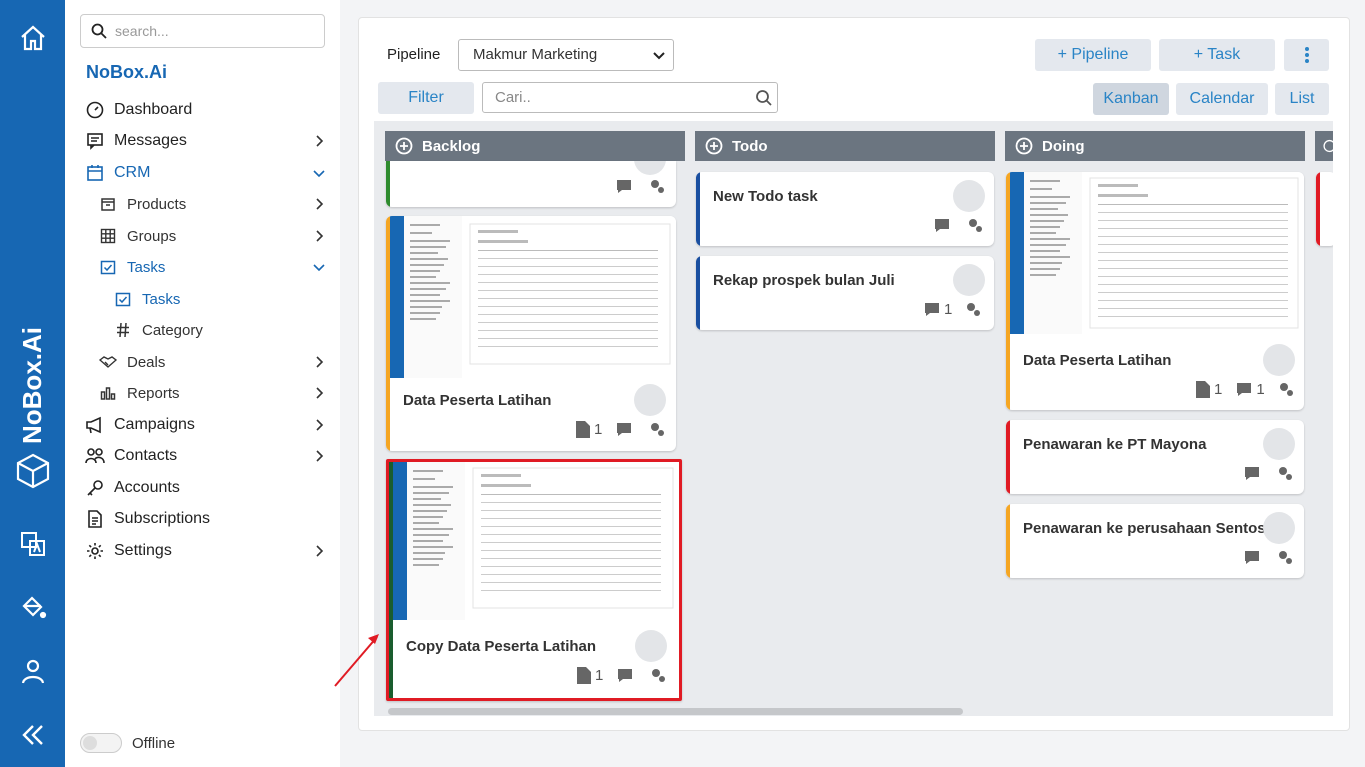 The width and height of the screenshot is (1365, 767). I want to click on key-icon, so click(95, 488).